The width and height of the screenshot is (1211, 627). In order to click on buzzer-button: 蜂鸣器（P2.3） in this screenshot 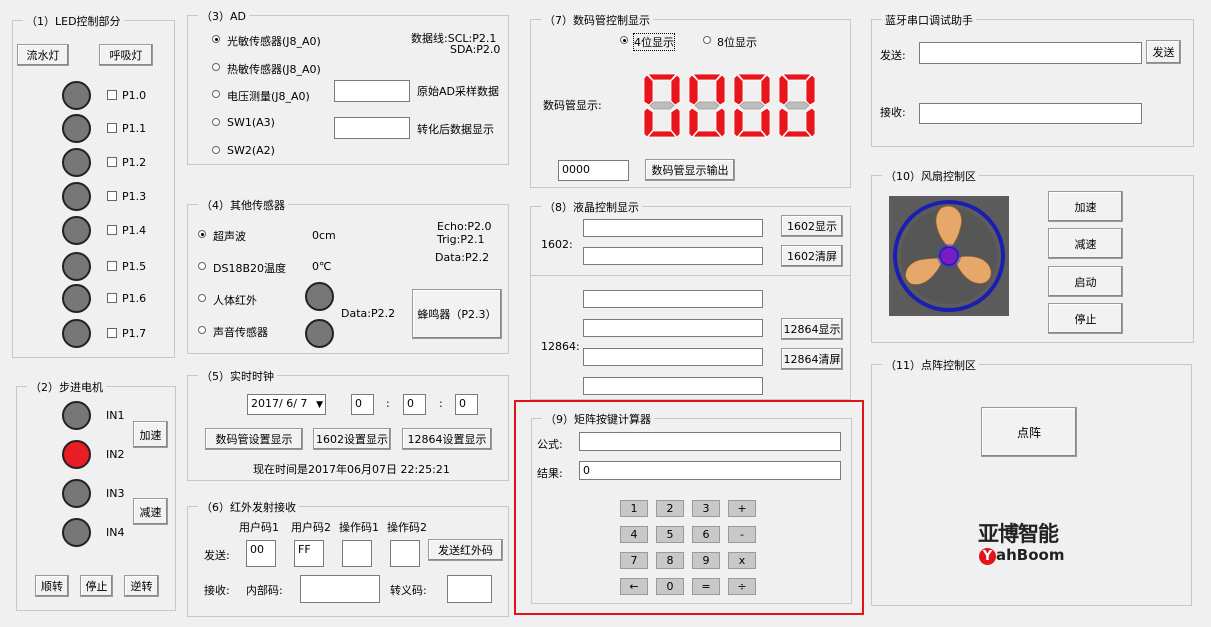, I will do `click(457, 314)`.